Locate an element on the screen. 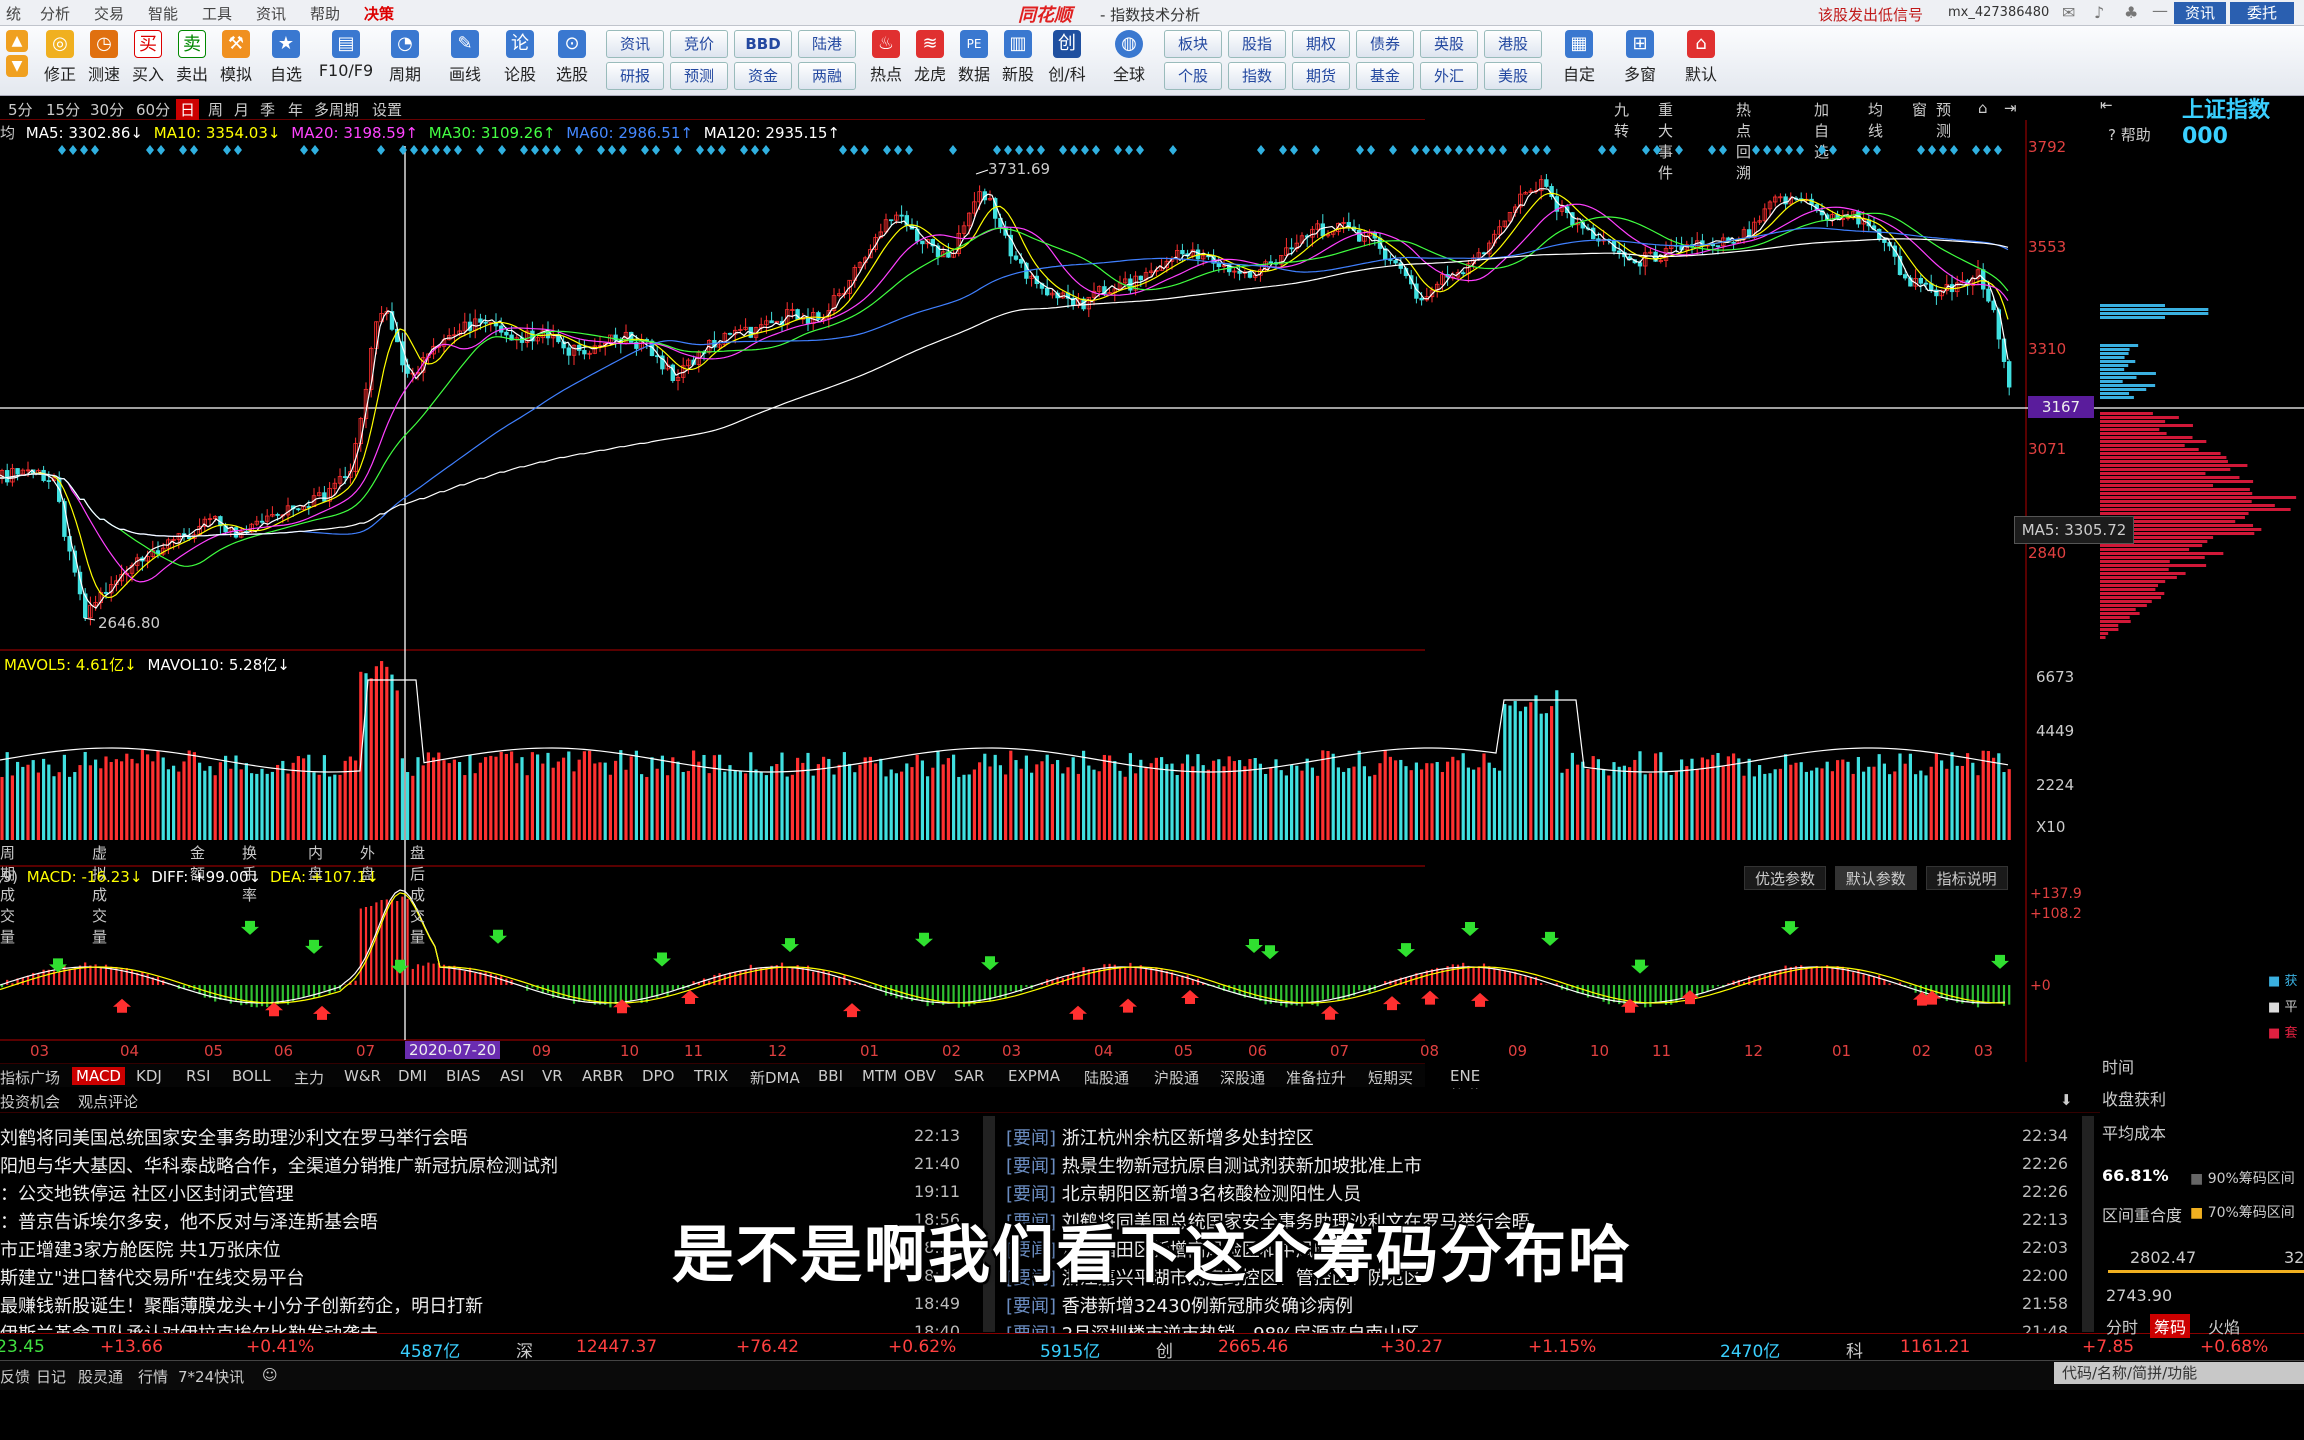 This screenshot has height=1440, width=2304. indicator-tab: DMI is located at coordinates (412, 1076).